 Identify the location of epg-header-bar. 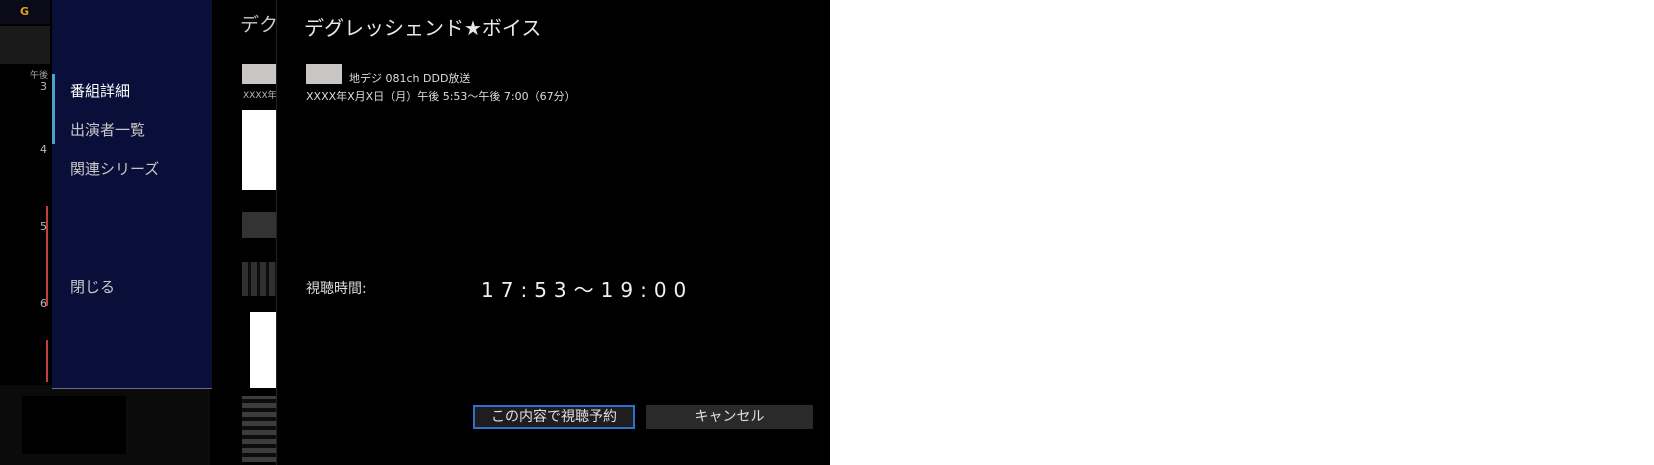
(25, 45).